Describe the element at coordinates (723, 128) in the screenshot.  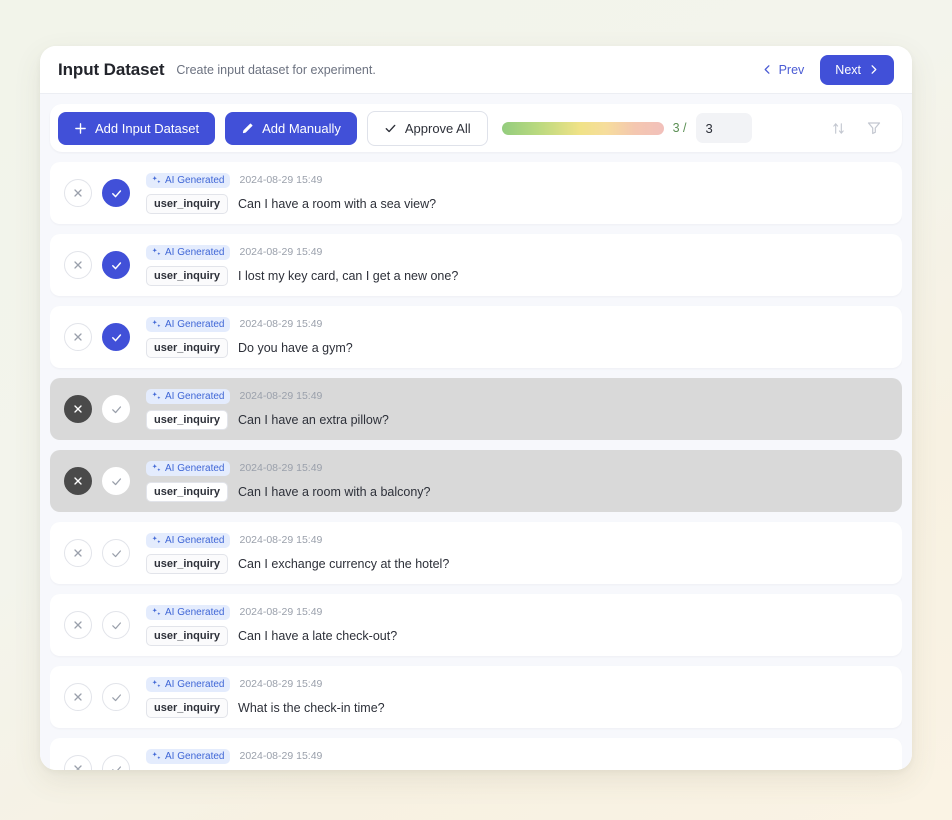
I see `total-count-input` at that location.